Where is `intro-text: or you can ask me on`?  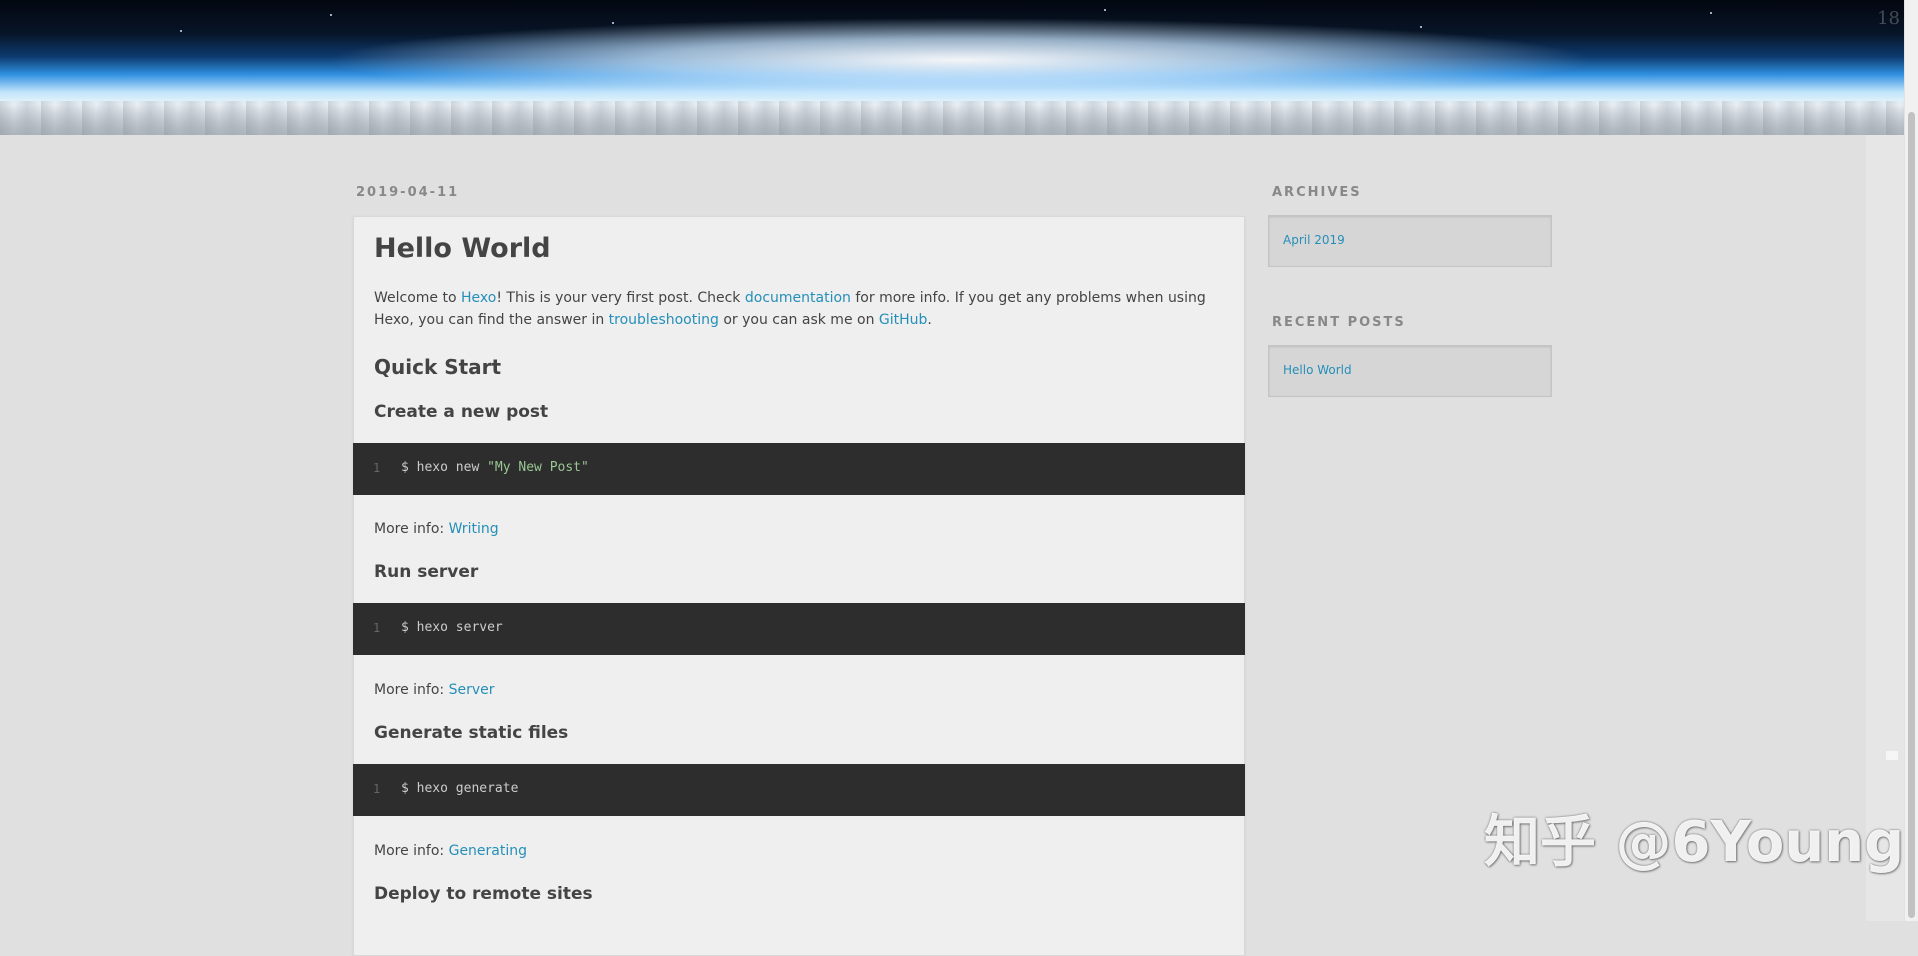 intro-text: or you can ask me on is located at coordinates (798, 320).